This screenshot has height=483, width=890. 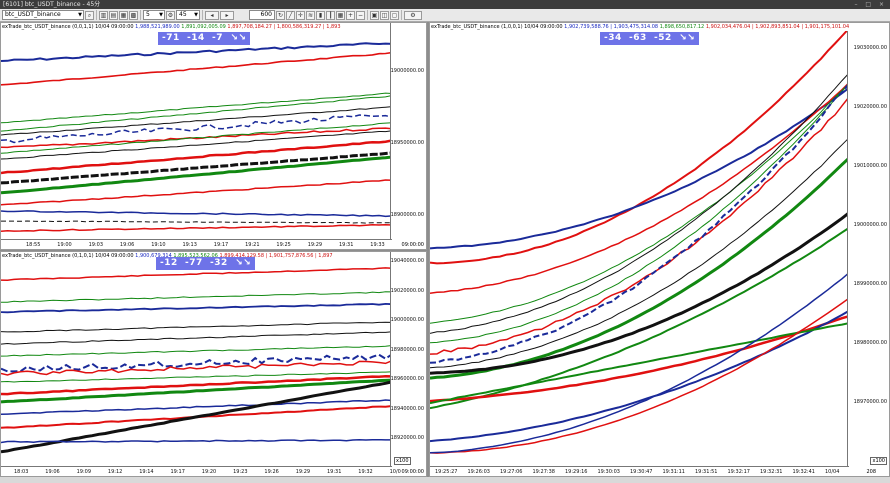 I want to click on bar-chart-icon: ▮, so click(x=320, y=15).